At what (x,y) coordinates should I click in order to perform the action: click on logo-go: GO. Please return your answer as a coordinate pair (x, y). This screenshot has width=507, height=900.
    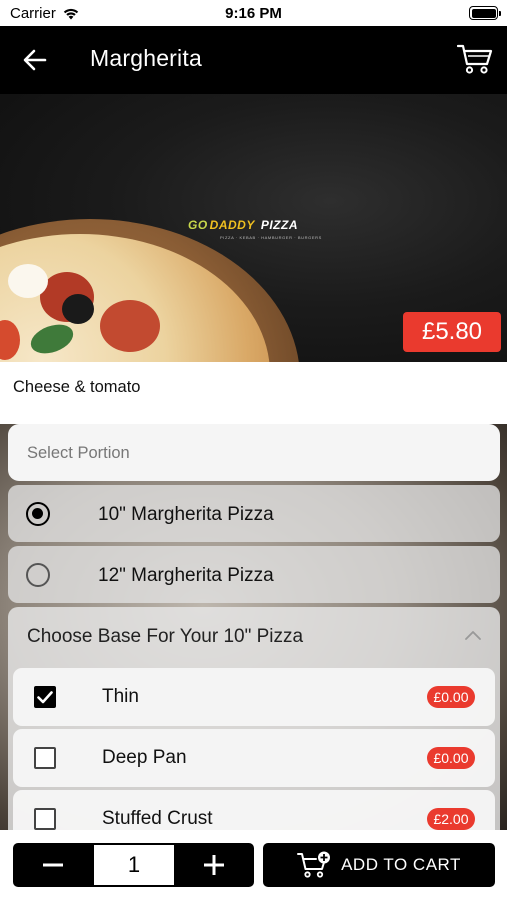
    Looking at the image, I should click on (198, 225).